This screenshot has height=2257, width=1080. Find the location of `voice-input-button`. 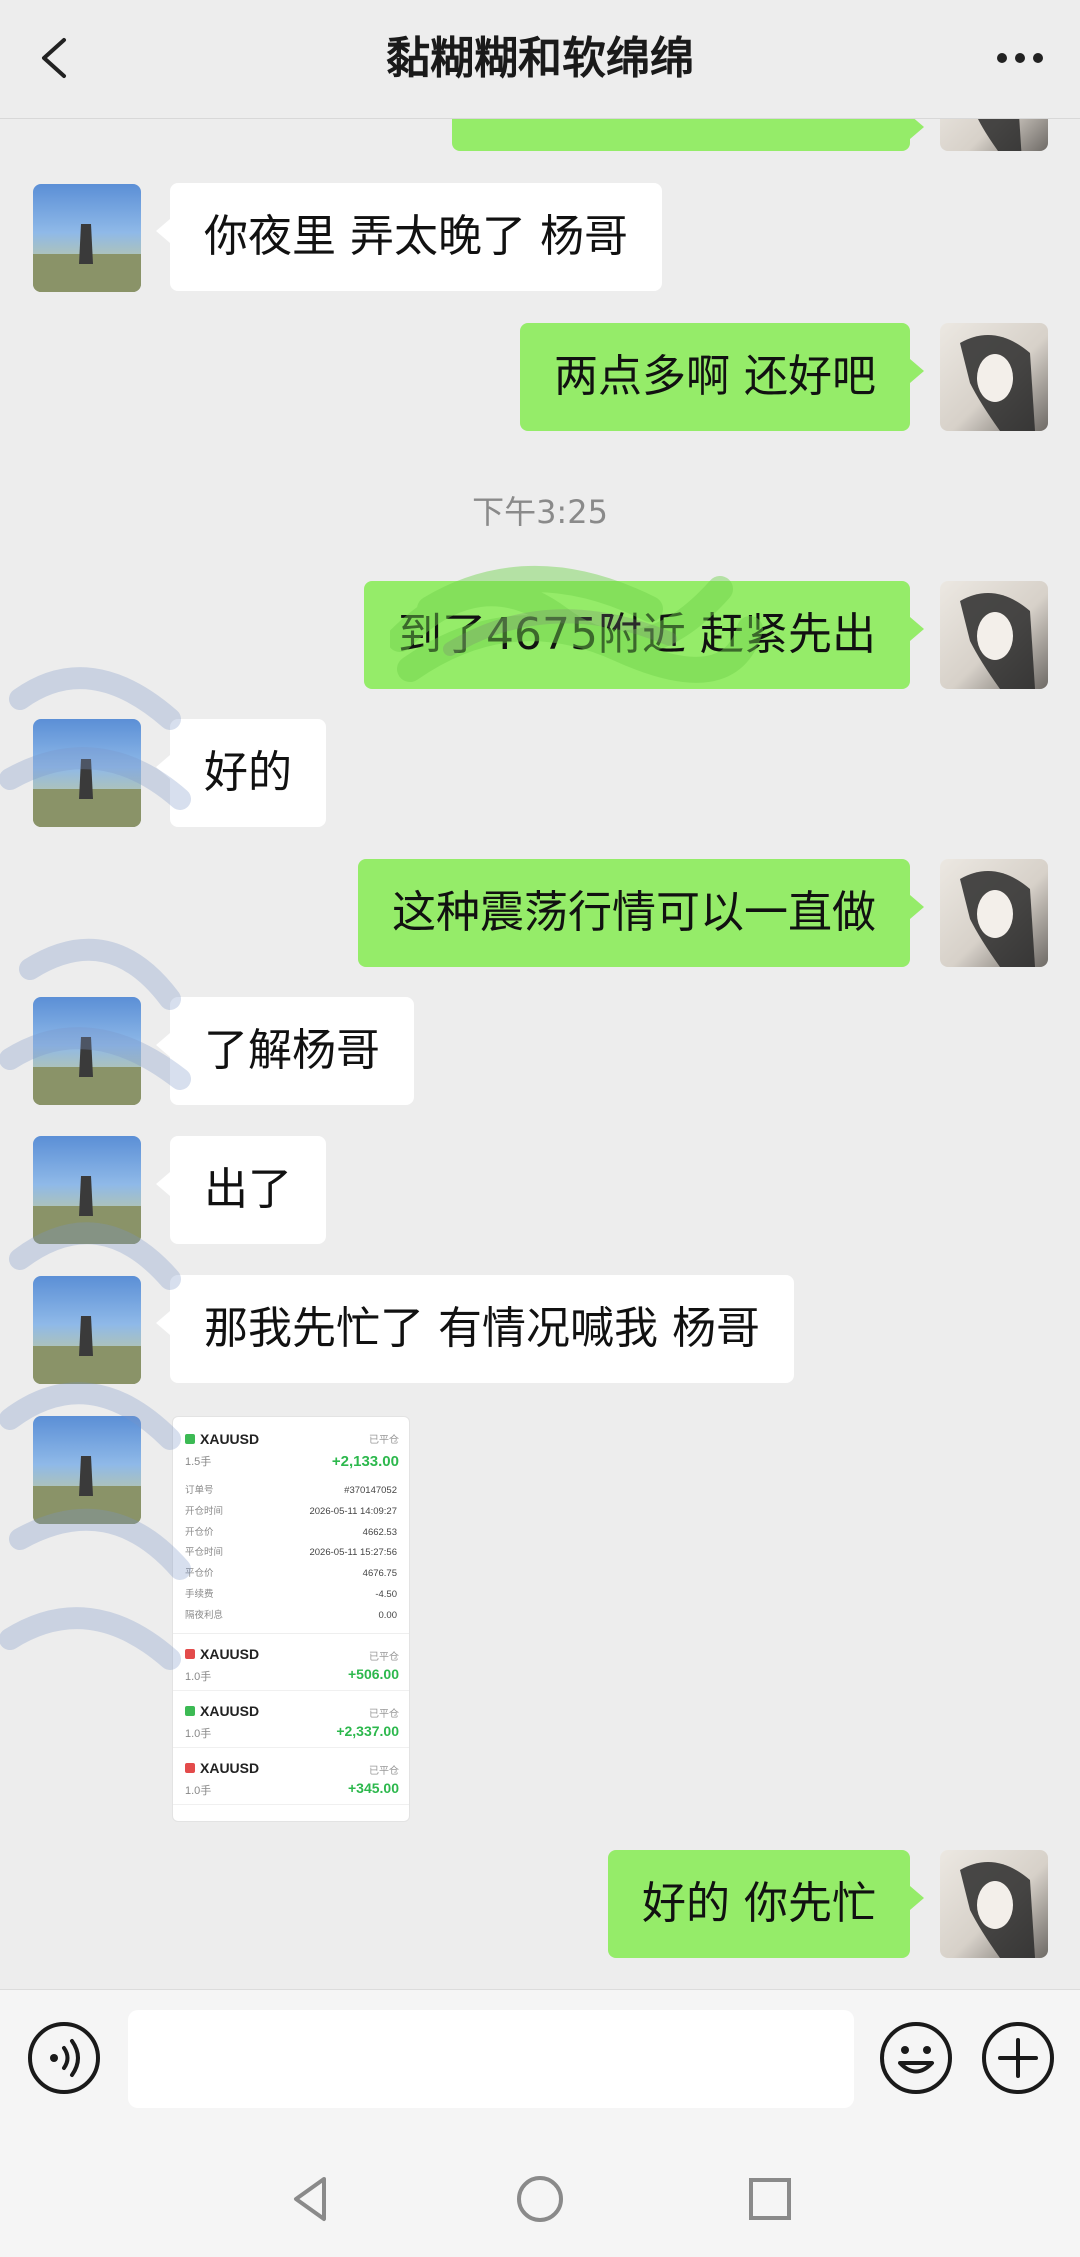

voice-input-button is located at coordinates (64, 2058).